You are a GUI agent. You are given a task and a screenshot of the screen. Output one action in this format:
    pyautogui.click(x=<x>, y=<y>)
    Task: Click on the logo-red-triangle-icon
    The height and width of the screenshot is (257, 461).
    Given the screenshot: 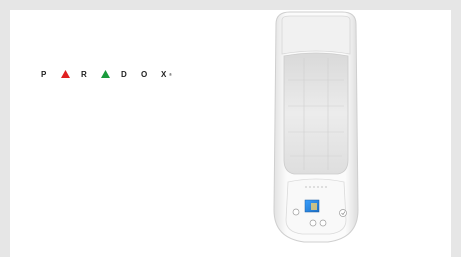 What is the action you would take?
    pyautogui.click(x=71, y=74)
    